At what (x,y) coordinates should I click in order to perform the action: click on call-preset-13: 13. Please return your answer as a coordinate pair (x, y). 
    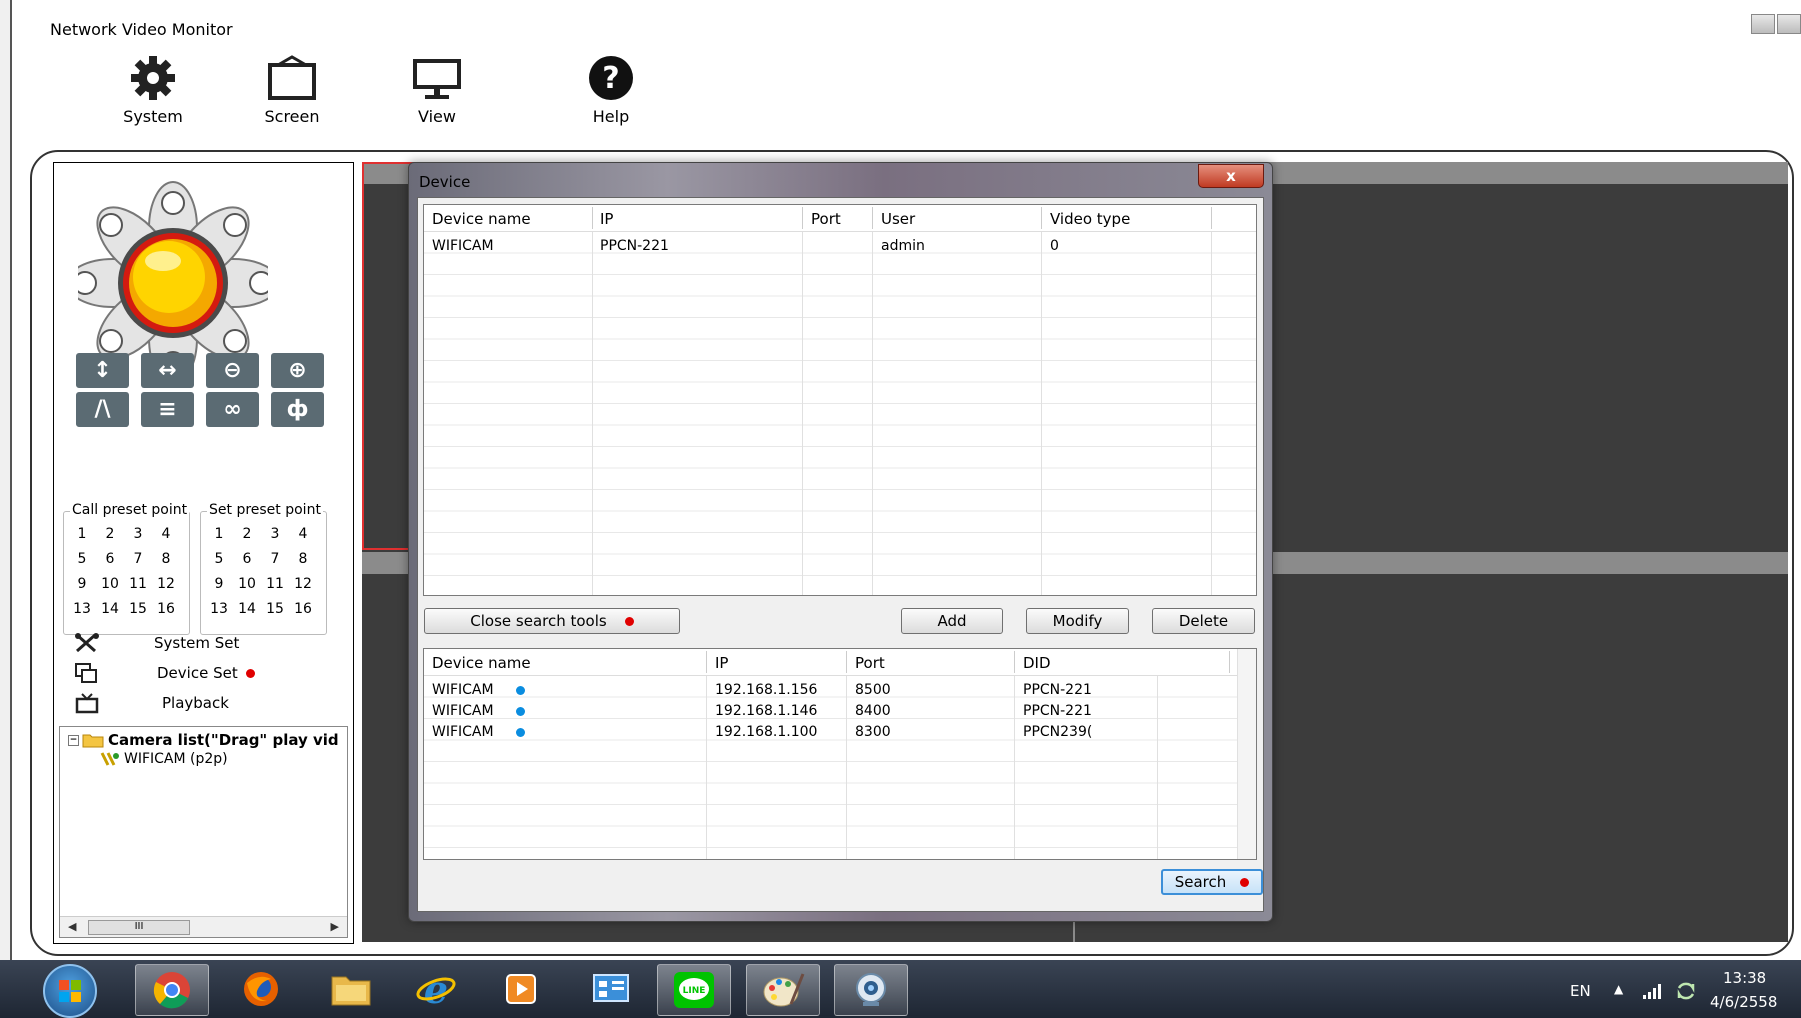
    Looking at the image, I should click on (82, 609).